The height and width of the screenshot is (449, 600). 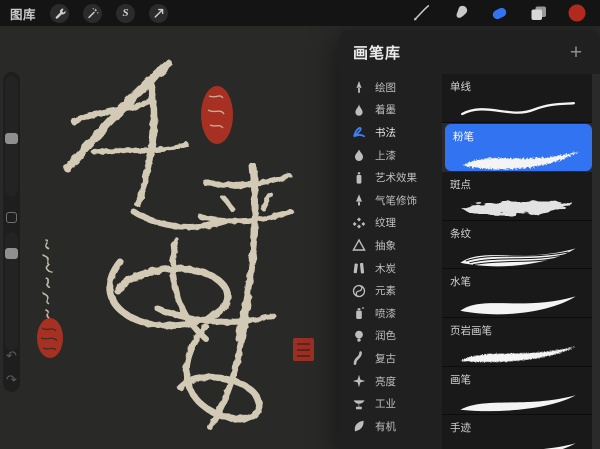 I want to click on brush-name: 粉笔, so click(x=463, y=136).